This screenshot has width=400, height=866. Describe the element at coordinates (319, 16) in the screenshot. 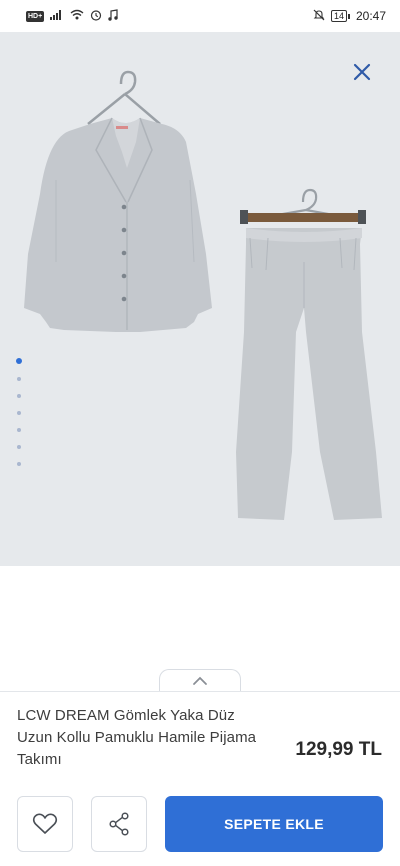

I see `mute-icon` at that location.